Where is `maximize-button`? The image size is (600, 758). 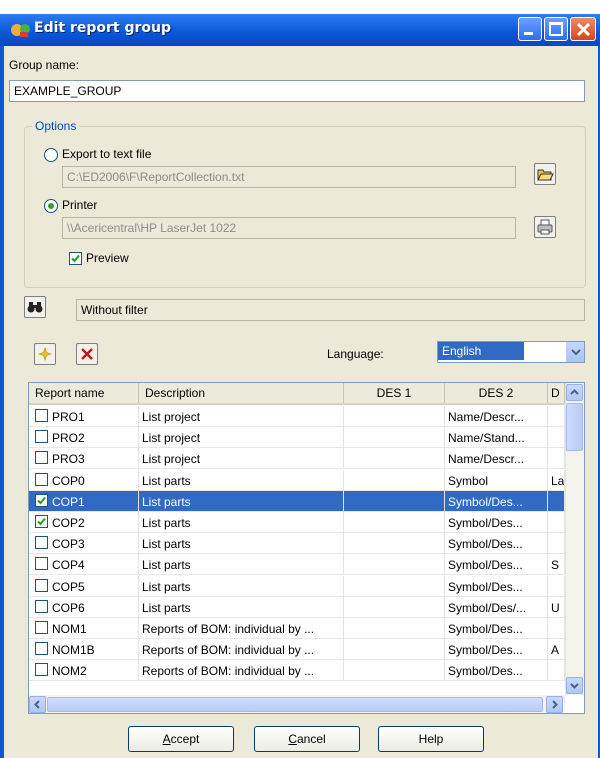 maximize-button is located at coordinates (556, 29).